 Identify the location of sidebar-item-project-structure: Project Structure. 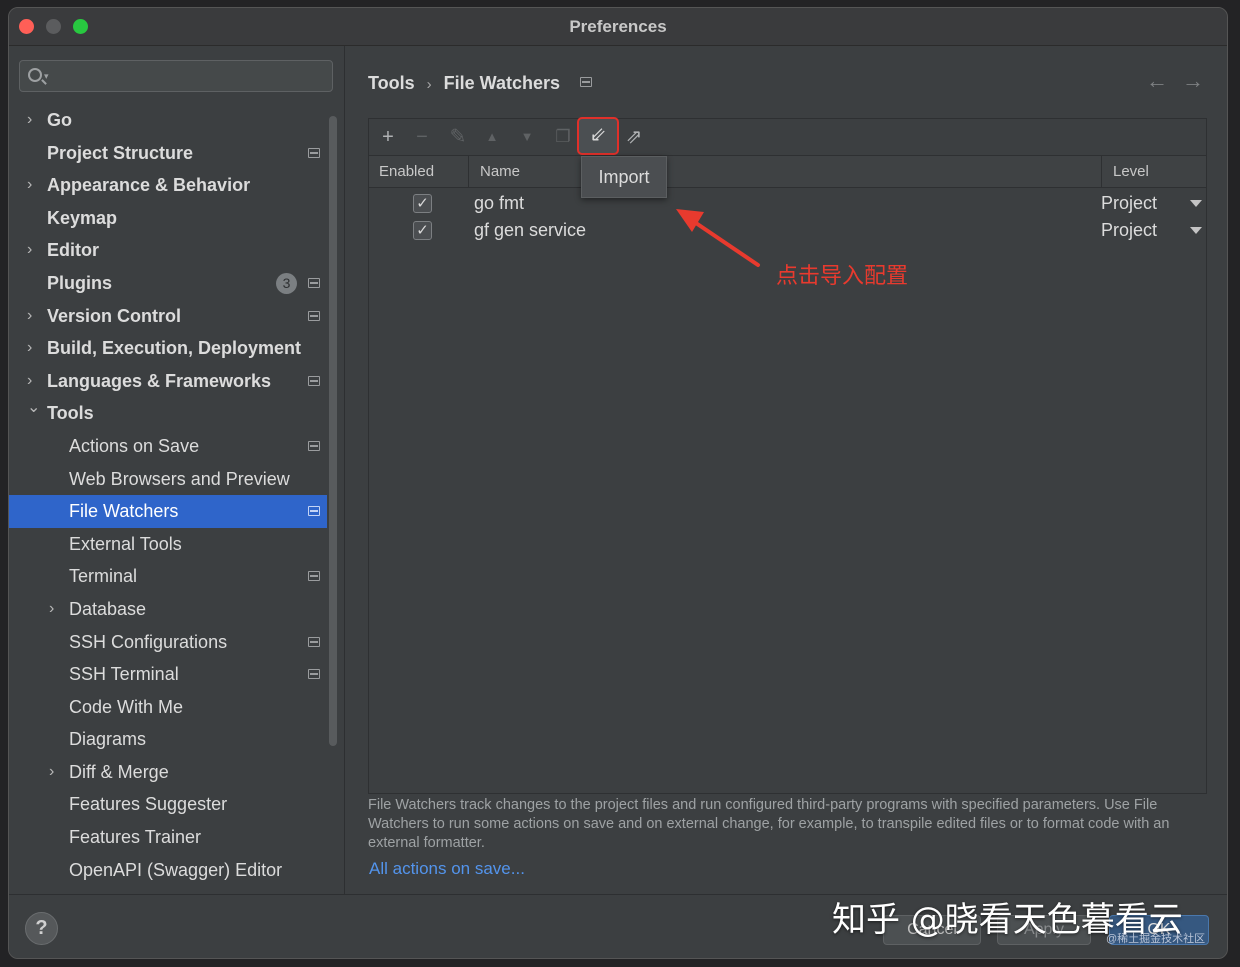
(168, 153).